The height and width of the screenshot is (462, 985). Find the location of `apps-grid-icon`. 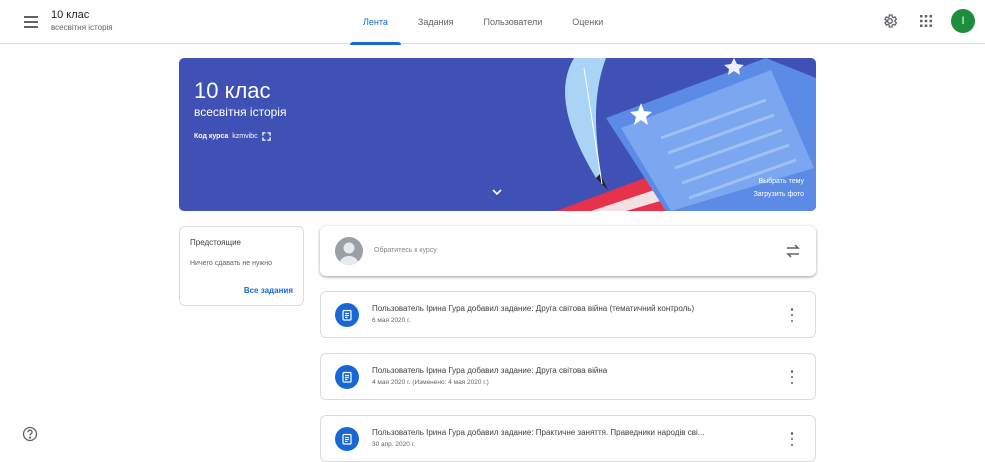

apps-grid-icon is located at coordinates (926, 21).